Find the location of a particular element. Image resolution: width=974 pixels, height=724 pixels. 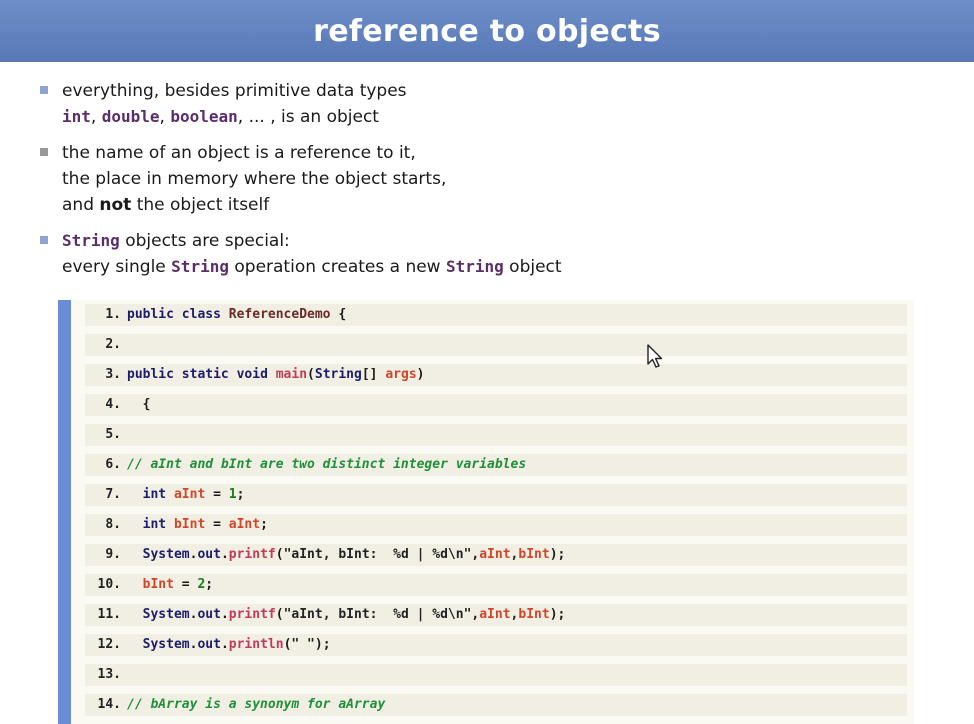

code-text: public static void main(String[] args) is located at coordinates (276, 374).